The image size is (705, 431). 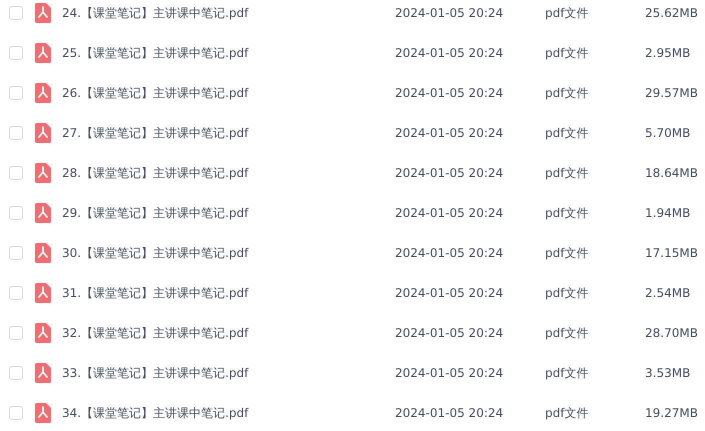 I want to click on file-name: 25.【课堂笔记】主讲课中笔记.pdf, so click(x=228, y=53).